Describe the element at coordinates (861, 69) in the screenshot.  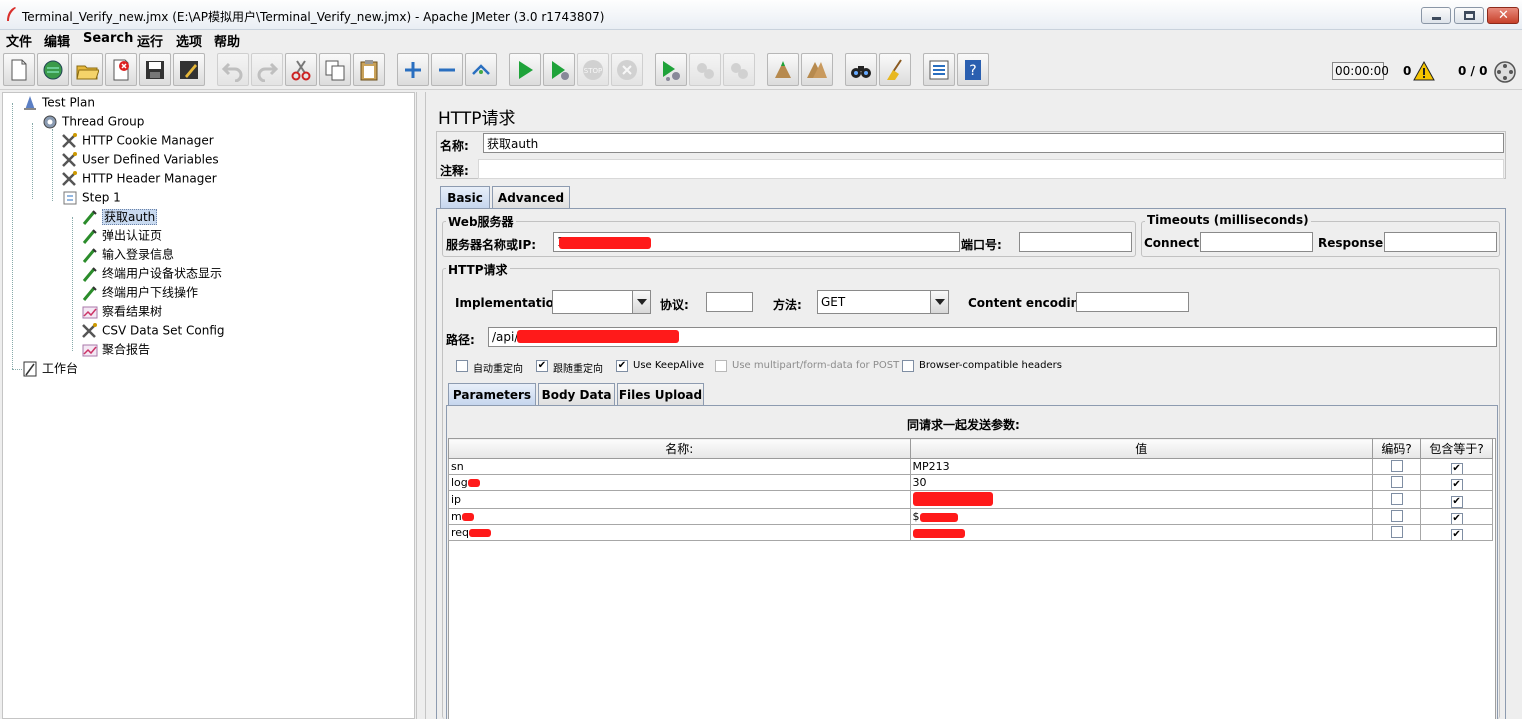
I see `search-button` at that location.